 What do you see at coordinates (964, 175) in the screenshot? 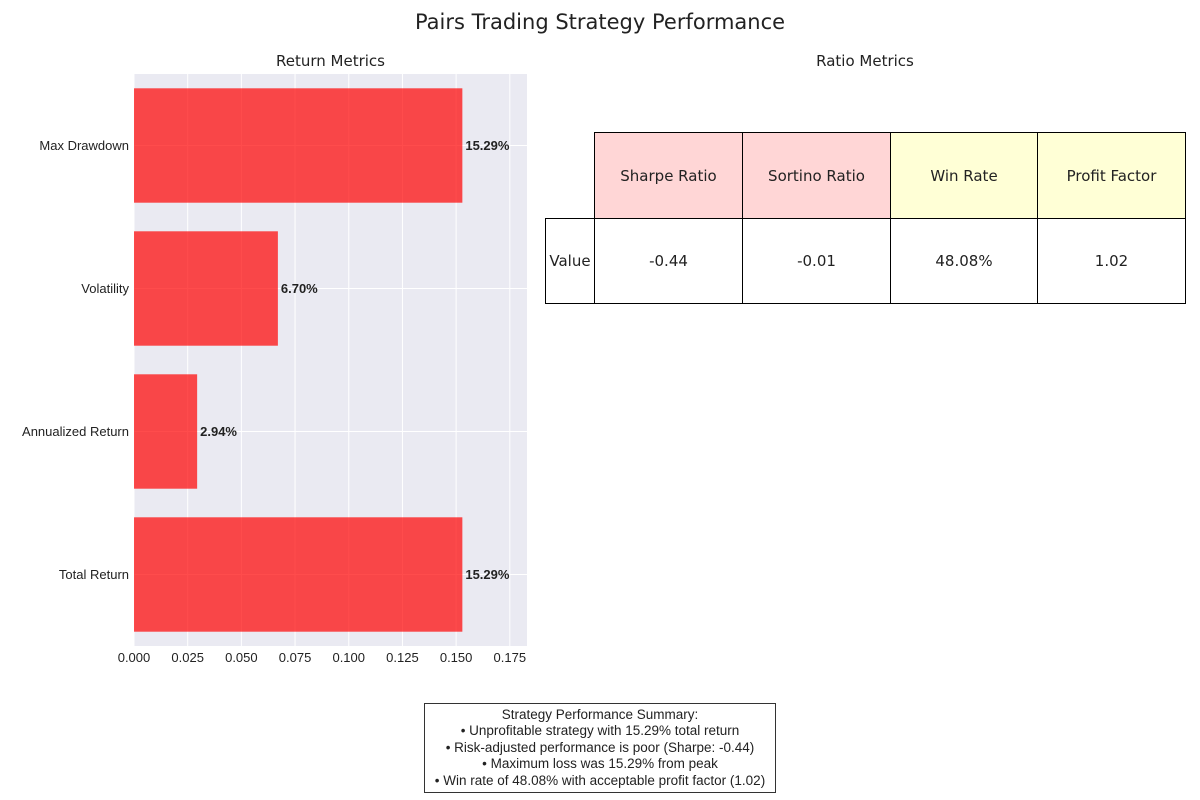
I see `table-header-win-rate: Win Rate` at bounding box center [964, 175].